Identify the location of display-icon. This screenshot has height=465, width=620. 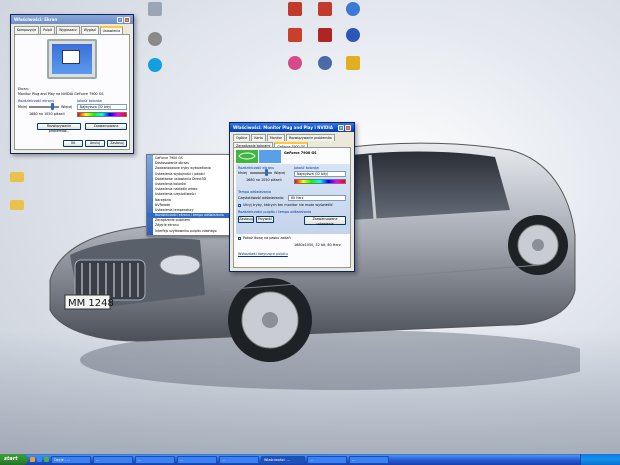
(270, 156).